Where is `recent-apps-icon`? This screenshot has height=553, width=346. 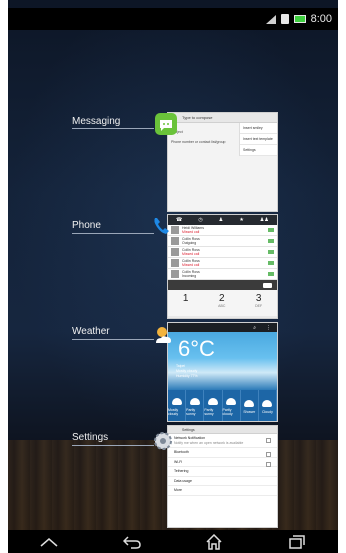
recent-apps-icon is located at coordinates (297, 542).